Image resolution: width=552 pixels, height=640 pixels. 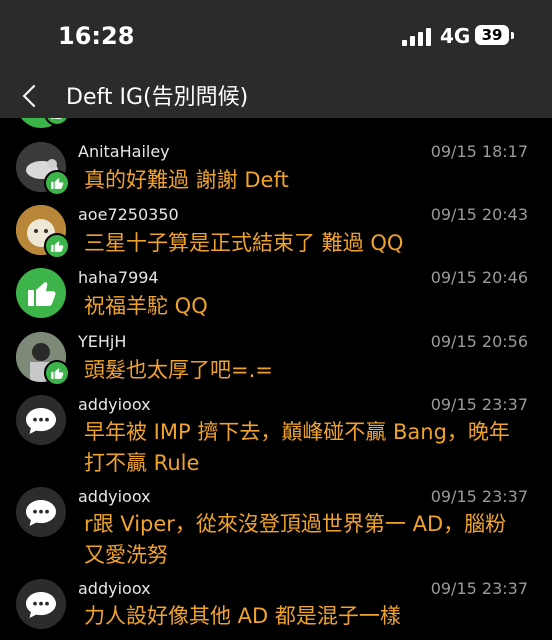 What do you see at coordinates (479, 151) in the screenshot?
I see `timestamp: 09/15 18:17` at bounding box center [479, 151].